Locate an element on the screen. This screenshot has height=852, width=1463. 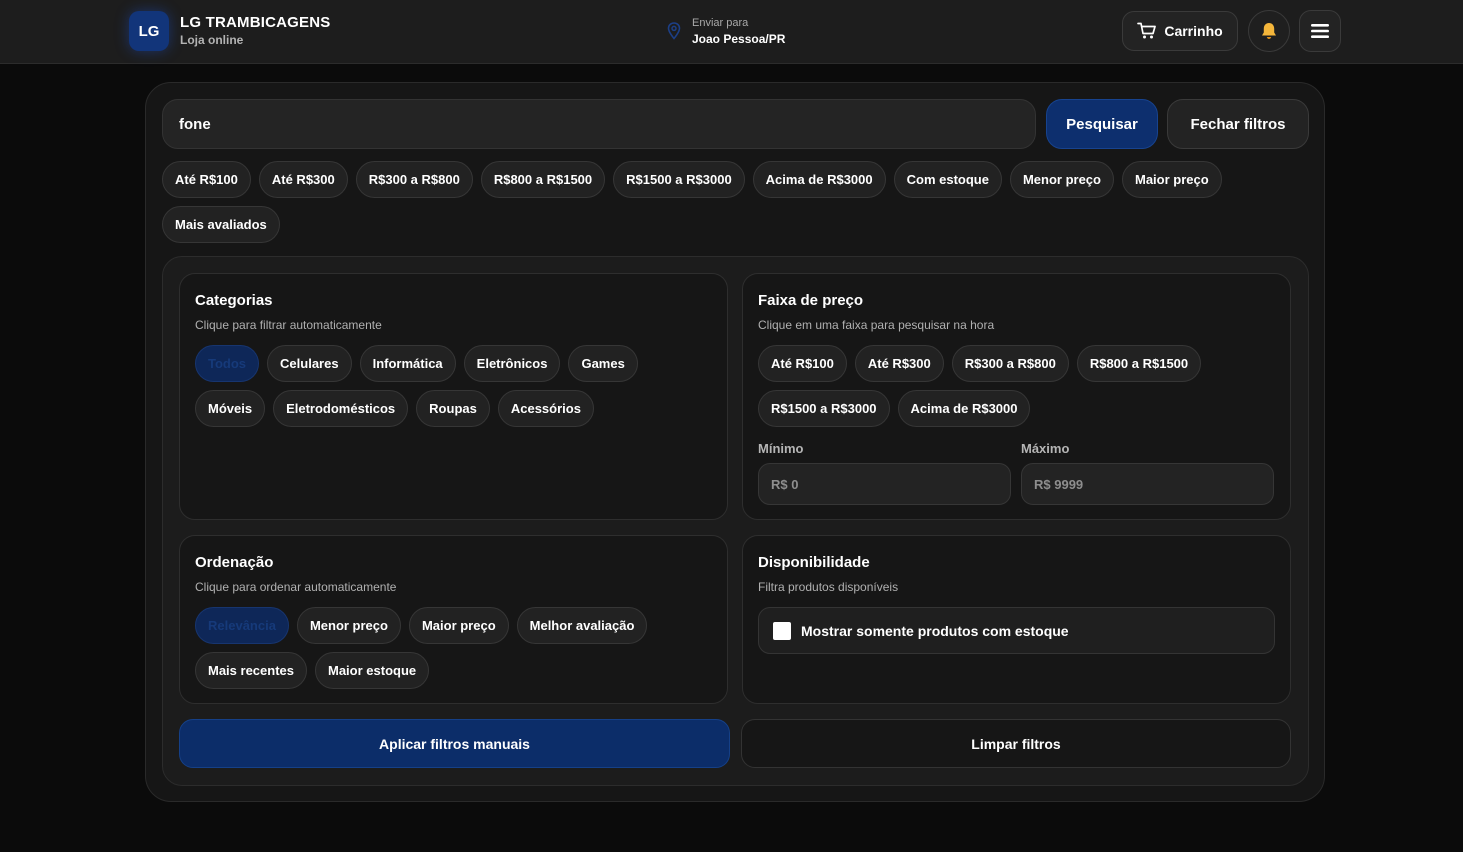
sort-chip: Maior preço is located at coordinates (458, 625).